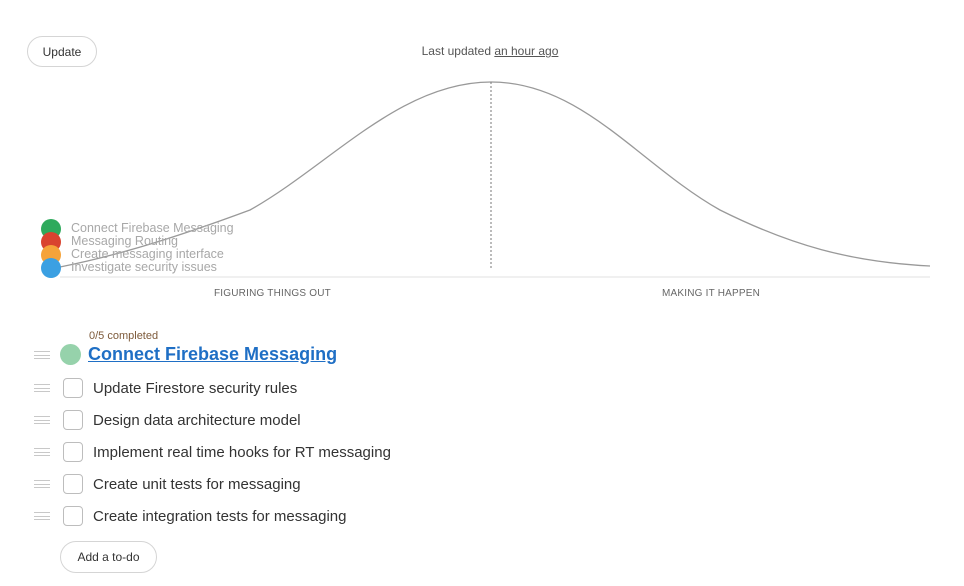 This screenshot has width=964, height=586. I want to click on phase-label-left: FIGURING THINGS OUT, so click(272, 293).